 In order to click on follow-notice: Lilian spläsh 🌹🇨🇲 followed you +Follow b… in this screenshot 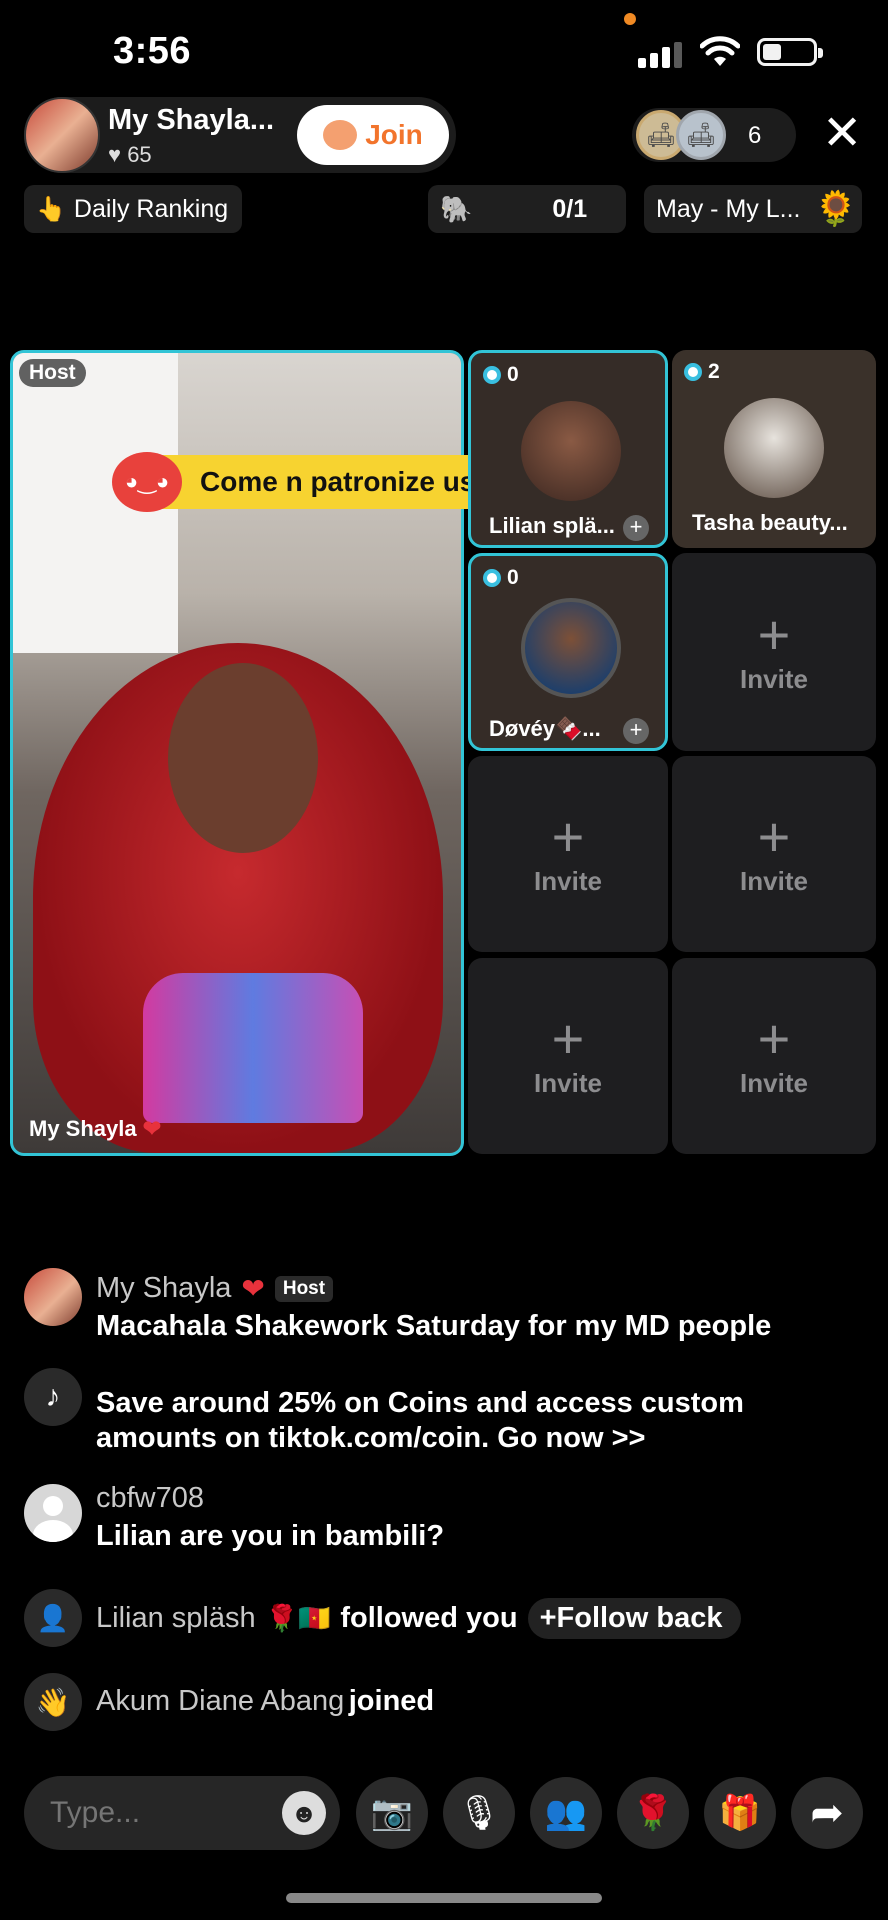, I will do `click(418, 1618)`.